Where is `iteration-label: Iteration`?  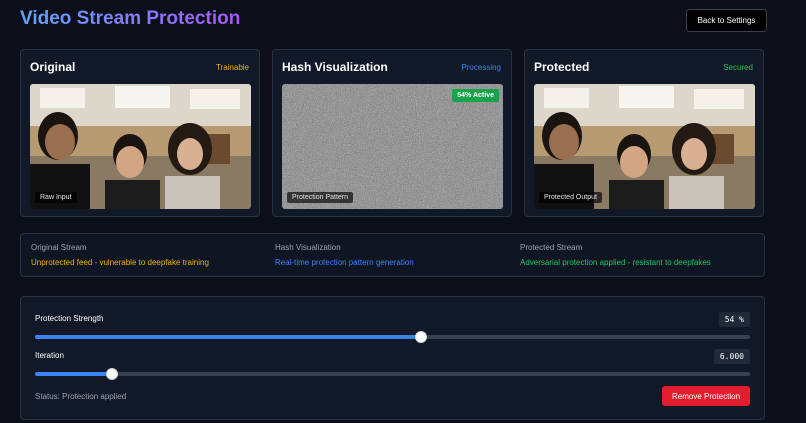
iteration-label: Iteration is located at coordinates (49, 355).